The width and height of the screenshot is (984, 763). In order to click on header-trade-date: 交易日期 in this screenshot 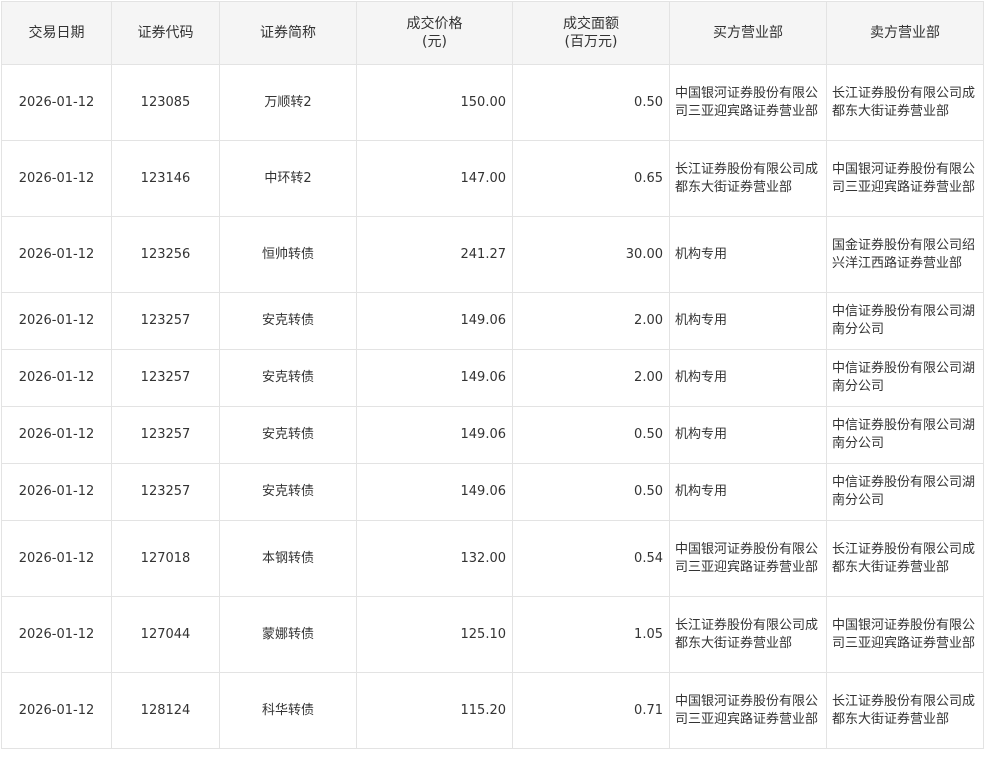, I will do `click(56, 33)`.